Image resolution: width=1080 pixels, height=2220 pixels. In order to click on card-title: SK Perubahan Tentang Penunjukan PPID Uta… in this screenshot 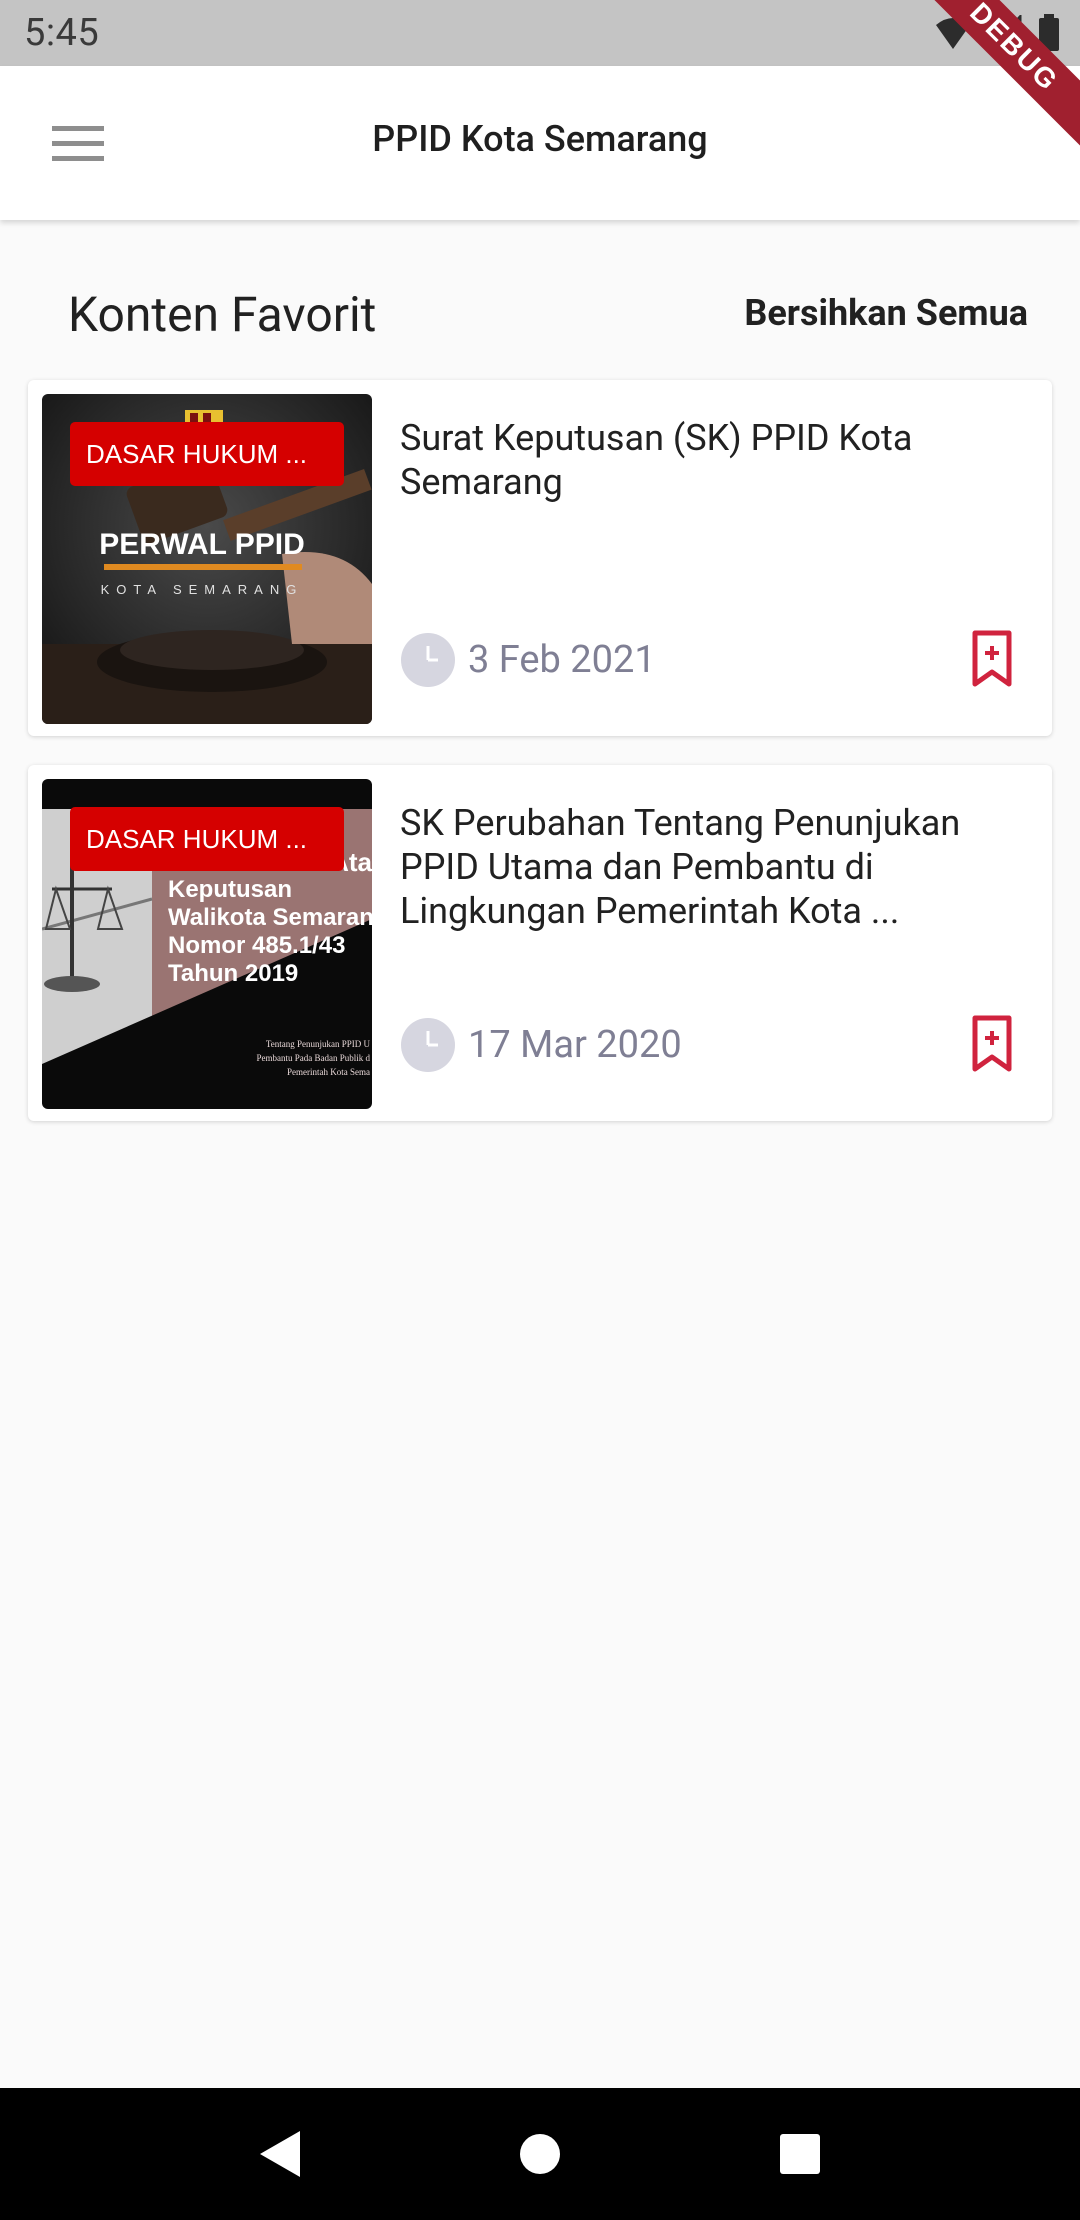, I will do `click(680, 867)`.